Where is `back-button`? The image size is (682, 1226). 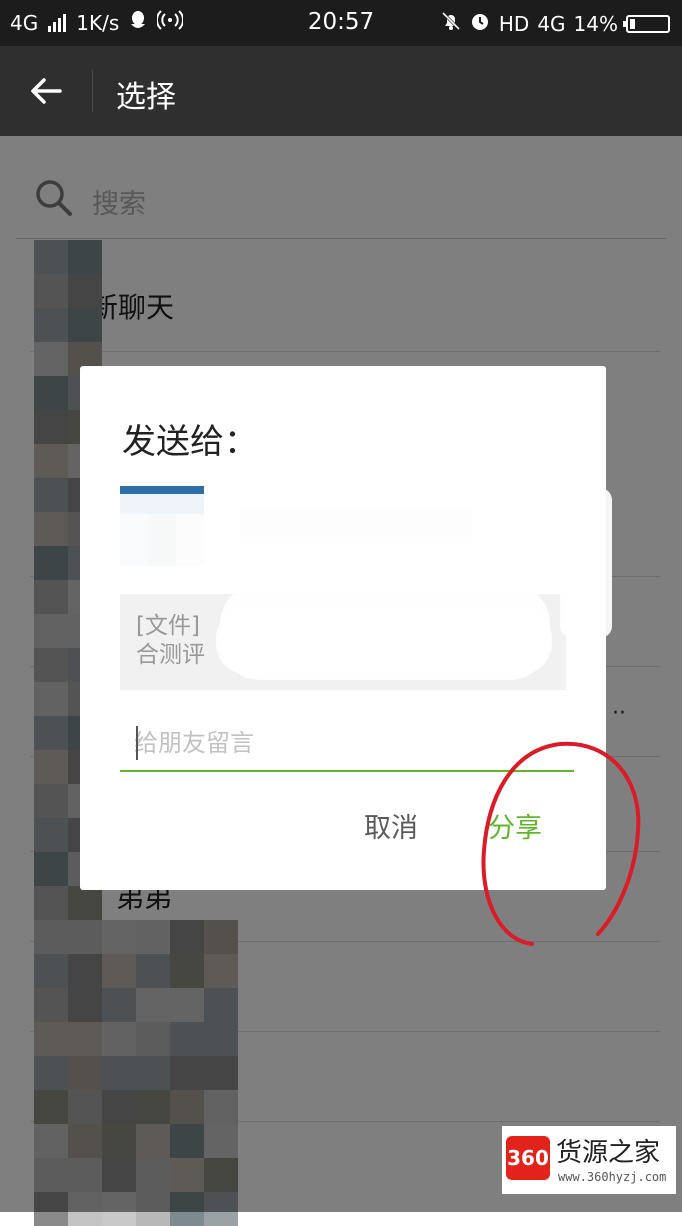 back-button is located at coordinates (47, 91).